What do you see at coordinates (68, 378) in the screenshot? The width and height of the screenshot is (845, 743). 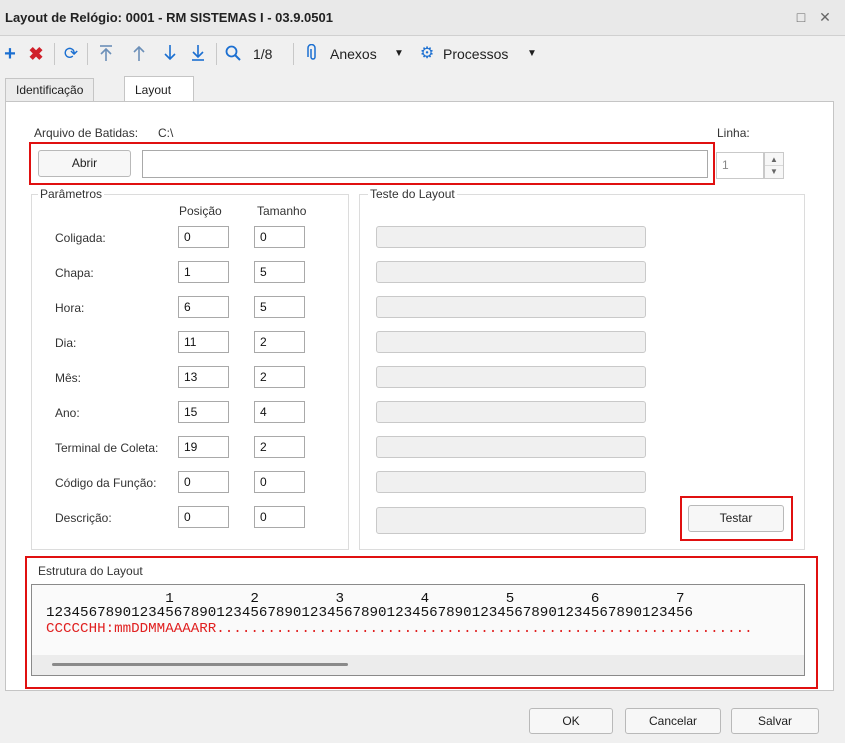 I see `mes-label: Mês:` at bounding box center [68, 378].